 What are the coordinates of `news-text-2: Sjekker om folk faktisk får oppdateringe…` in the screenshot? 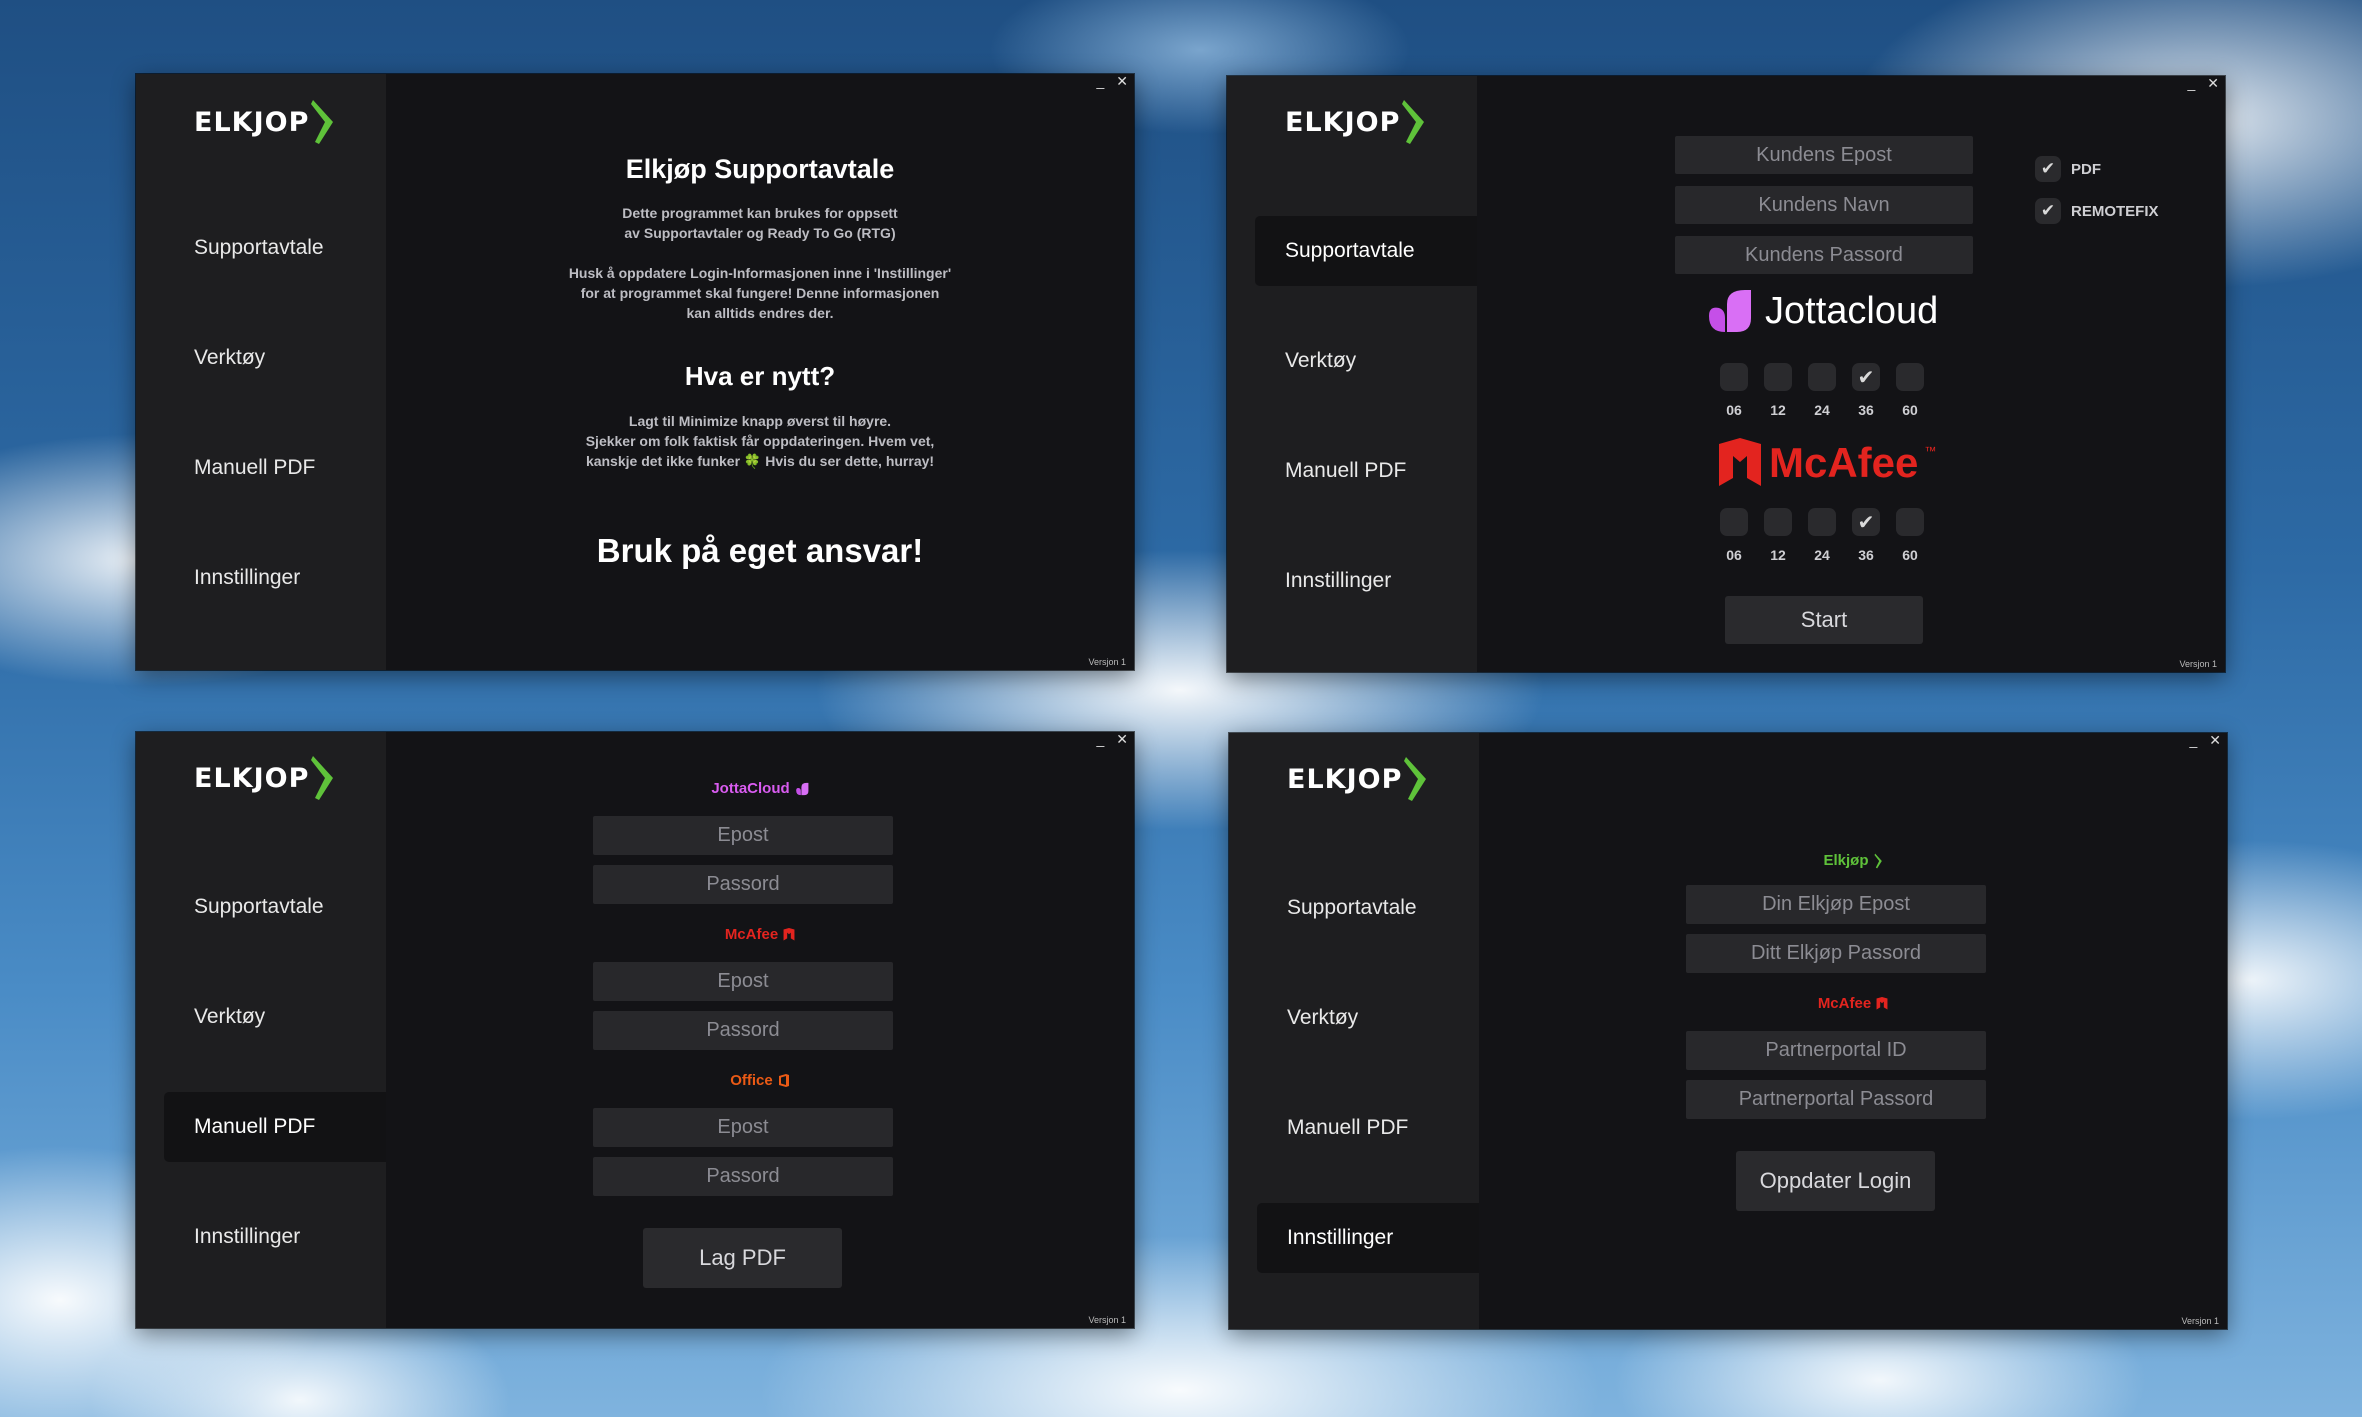 It's located at (760, 441).